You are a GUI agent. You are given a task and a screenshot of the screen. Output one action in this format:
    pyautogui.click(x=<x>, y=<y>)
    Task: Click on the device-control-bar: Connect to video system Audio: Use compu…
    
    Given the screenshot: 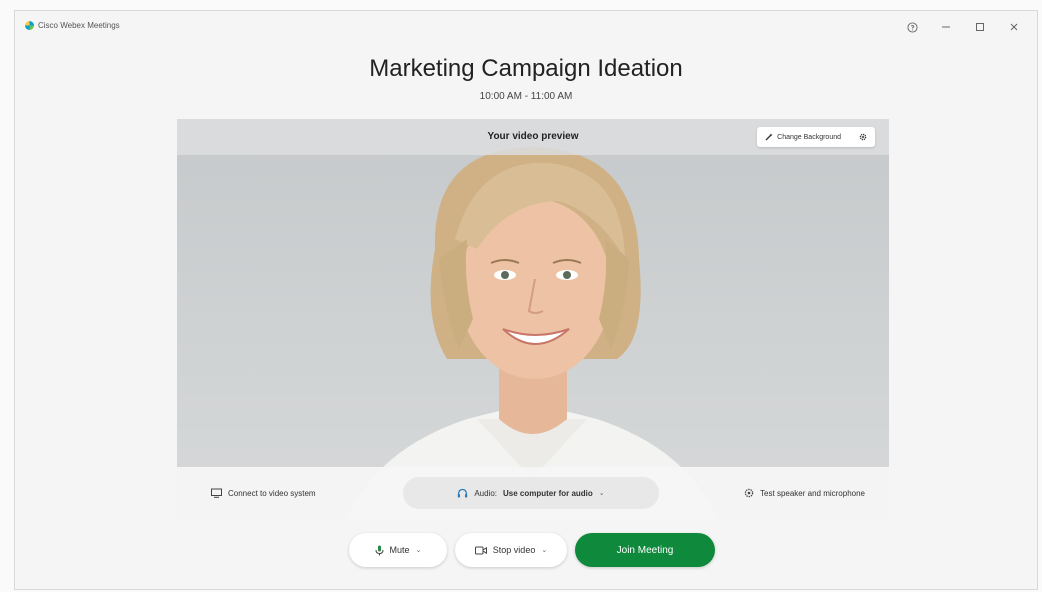 What is the action you would take?
    pyautogui.click(x=533, y=493)
    